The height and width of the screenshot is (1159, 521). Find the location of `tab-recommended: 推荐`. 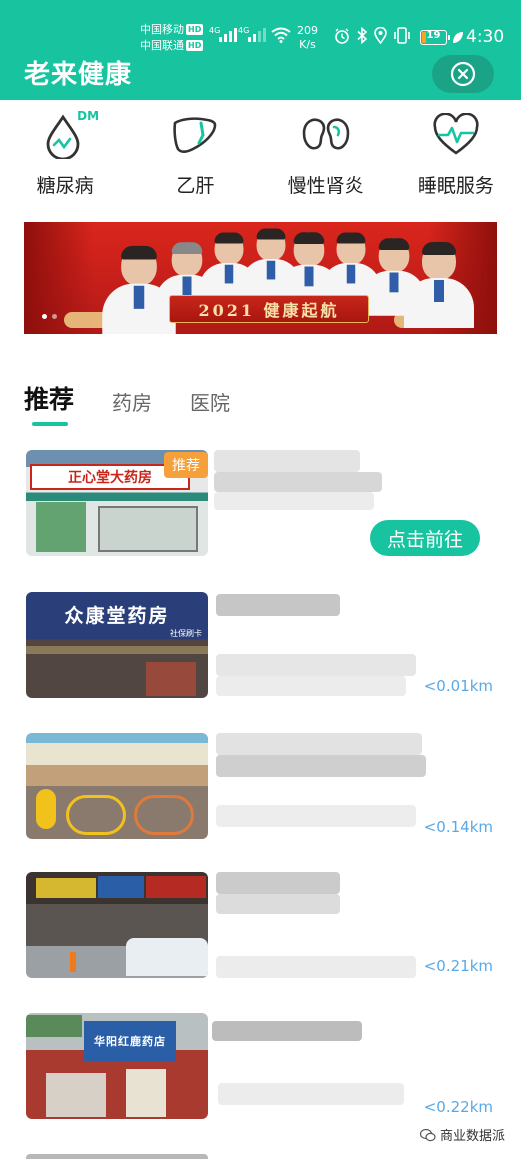

tab-recommended: 推荐 is located at coordinates (49, 403).